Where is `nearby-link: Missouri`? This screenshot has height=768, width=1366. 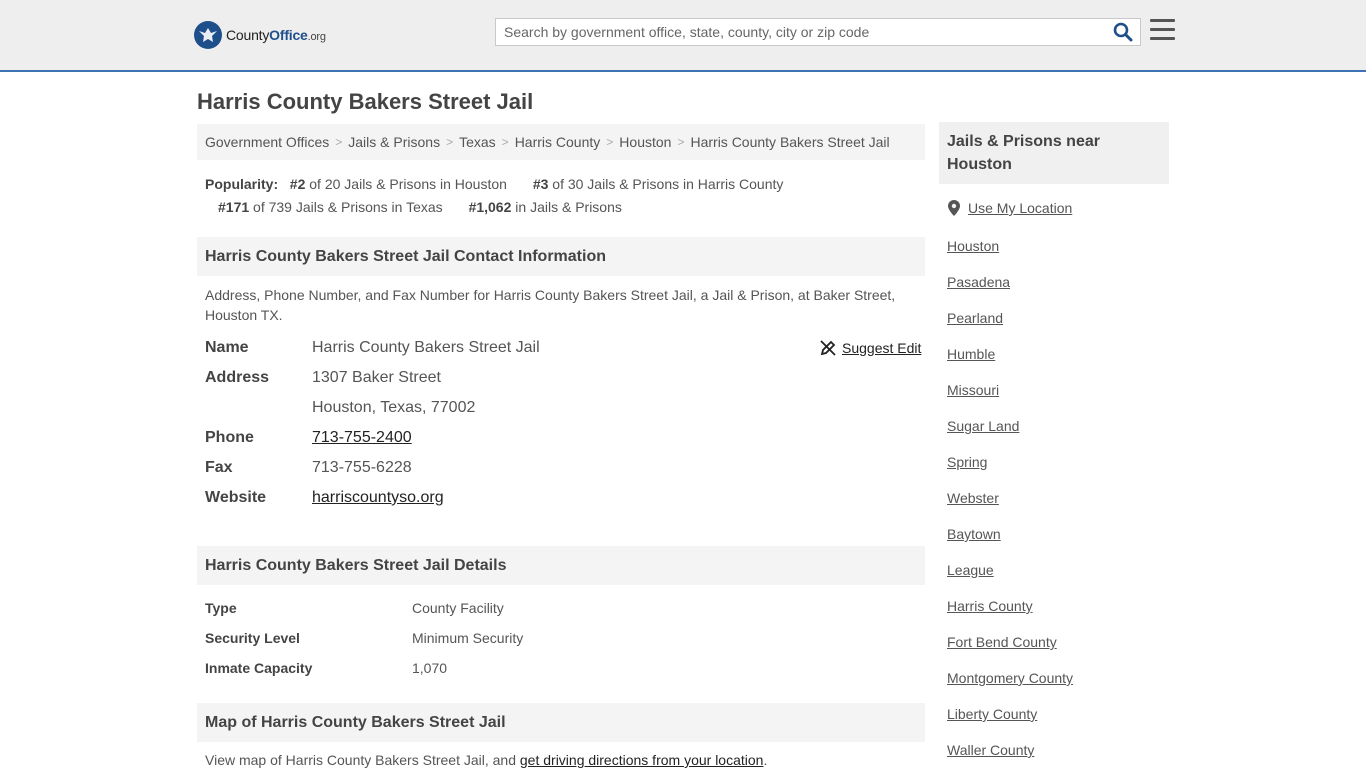 nearby-link: Missouri is located at coordinates (973, 390).